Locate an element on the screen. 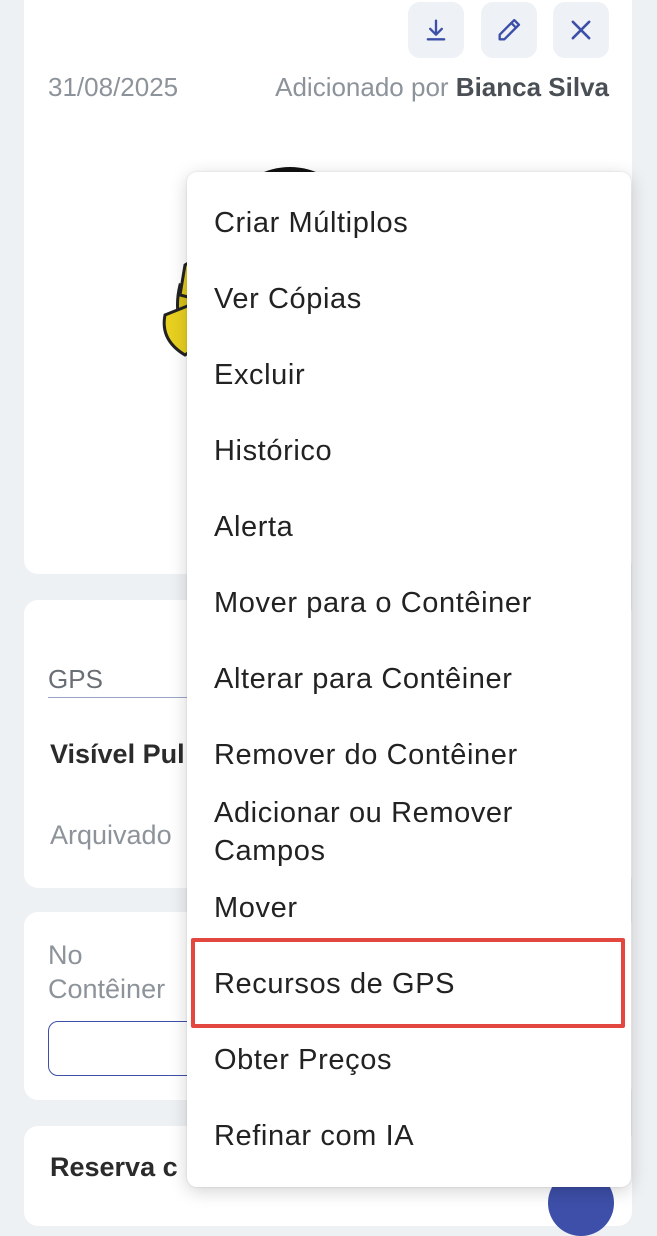 The width and height of the screenshot is (657, 1236). pencil-icon is located at coordinates (509, 29).